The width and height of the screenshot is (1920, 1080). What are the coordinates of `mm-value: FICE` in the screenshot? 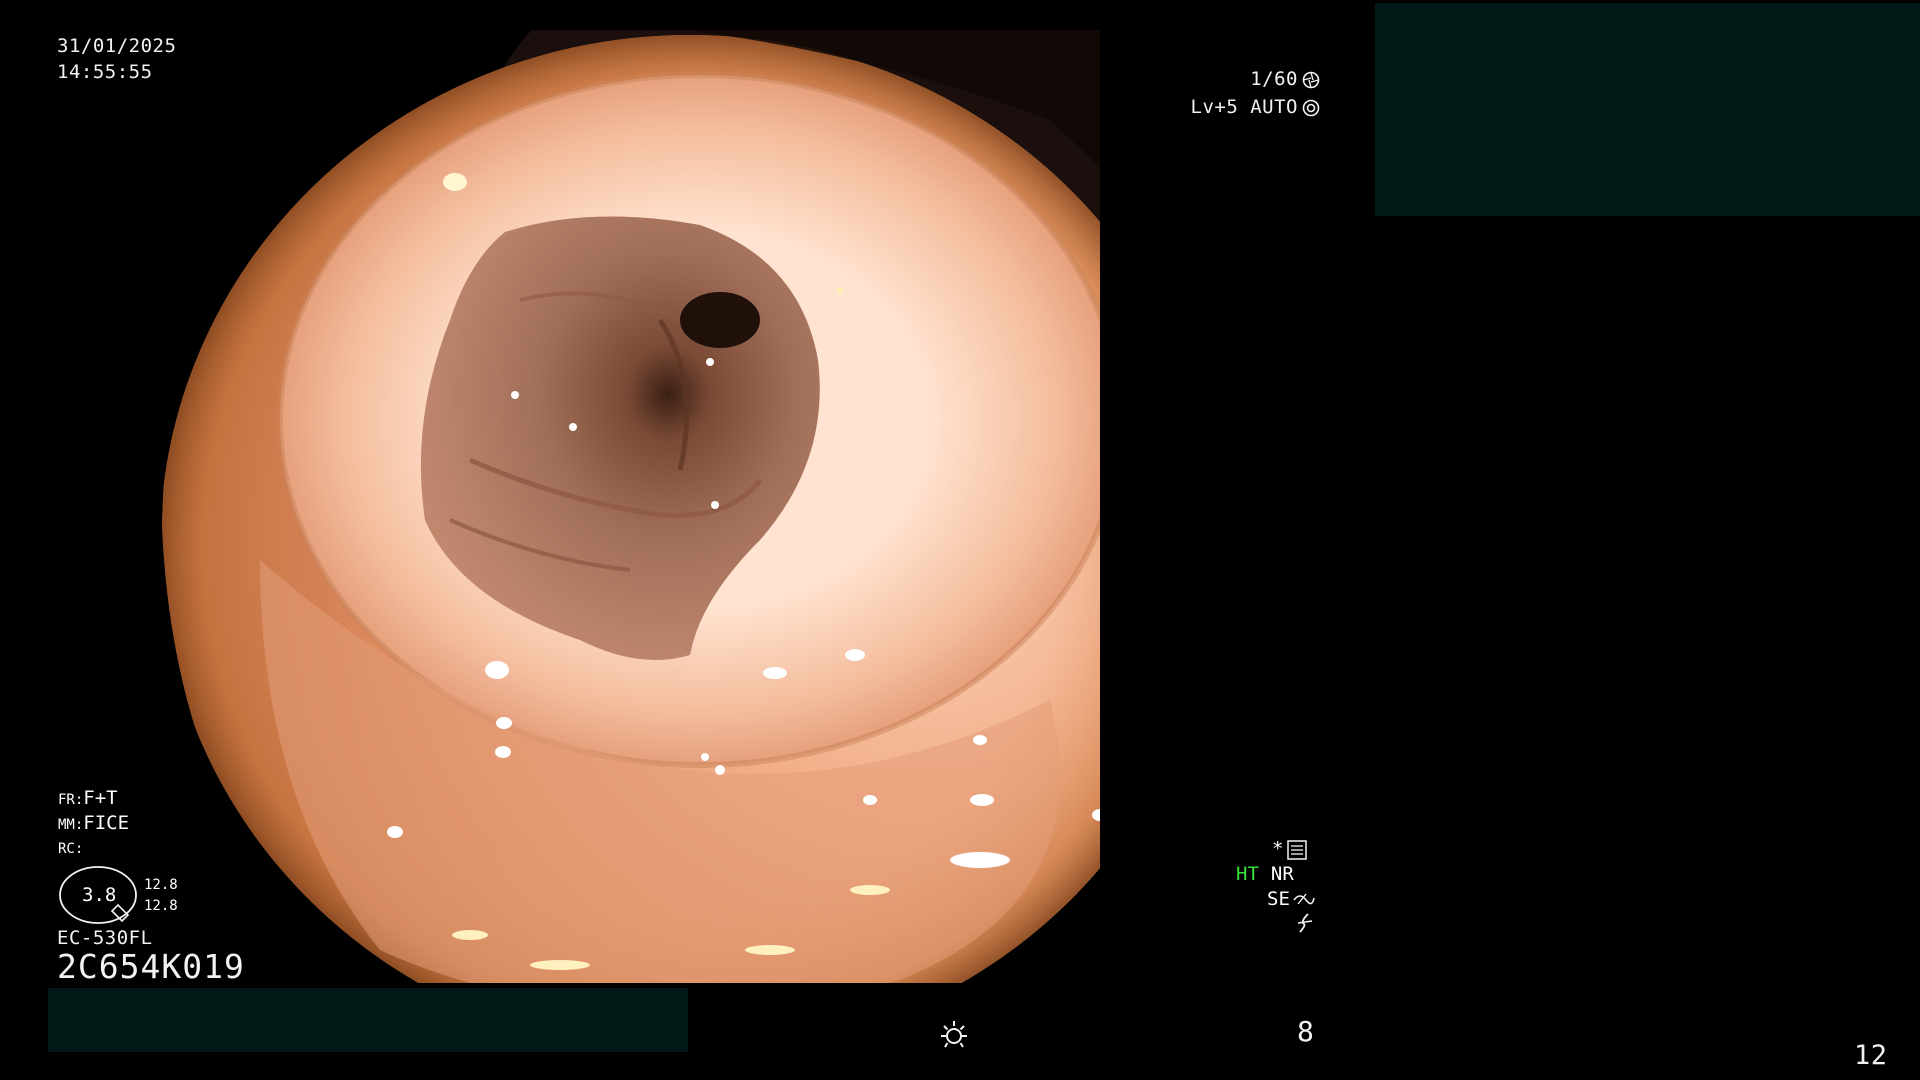 It's located at (106, 823).